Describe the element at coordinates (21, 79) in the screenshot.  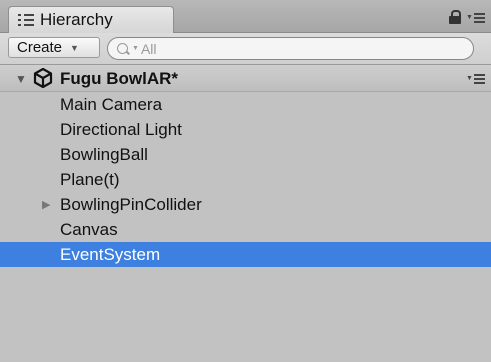
I see `expand-arrow-icon: ▼` at that location.